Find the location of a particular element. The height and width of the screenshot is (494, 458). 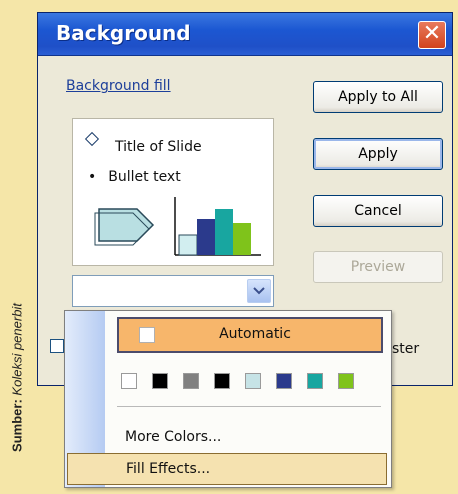

apply-button: Apply is located at coordinates (378, 154).